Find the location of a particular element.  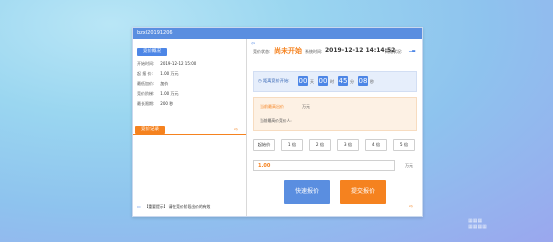

divider is located at coordinates (189, 134).